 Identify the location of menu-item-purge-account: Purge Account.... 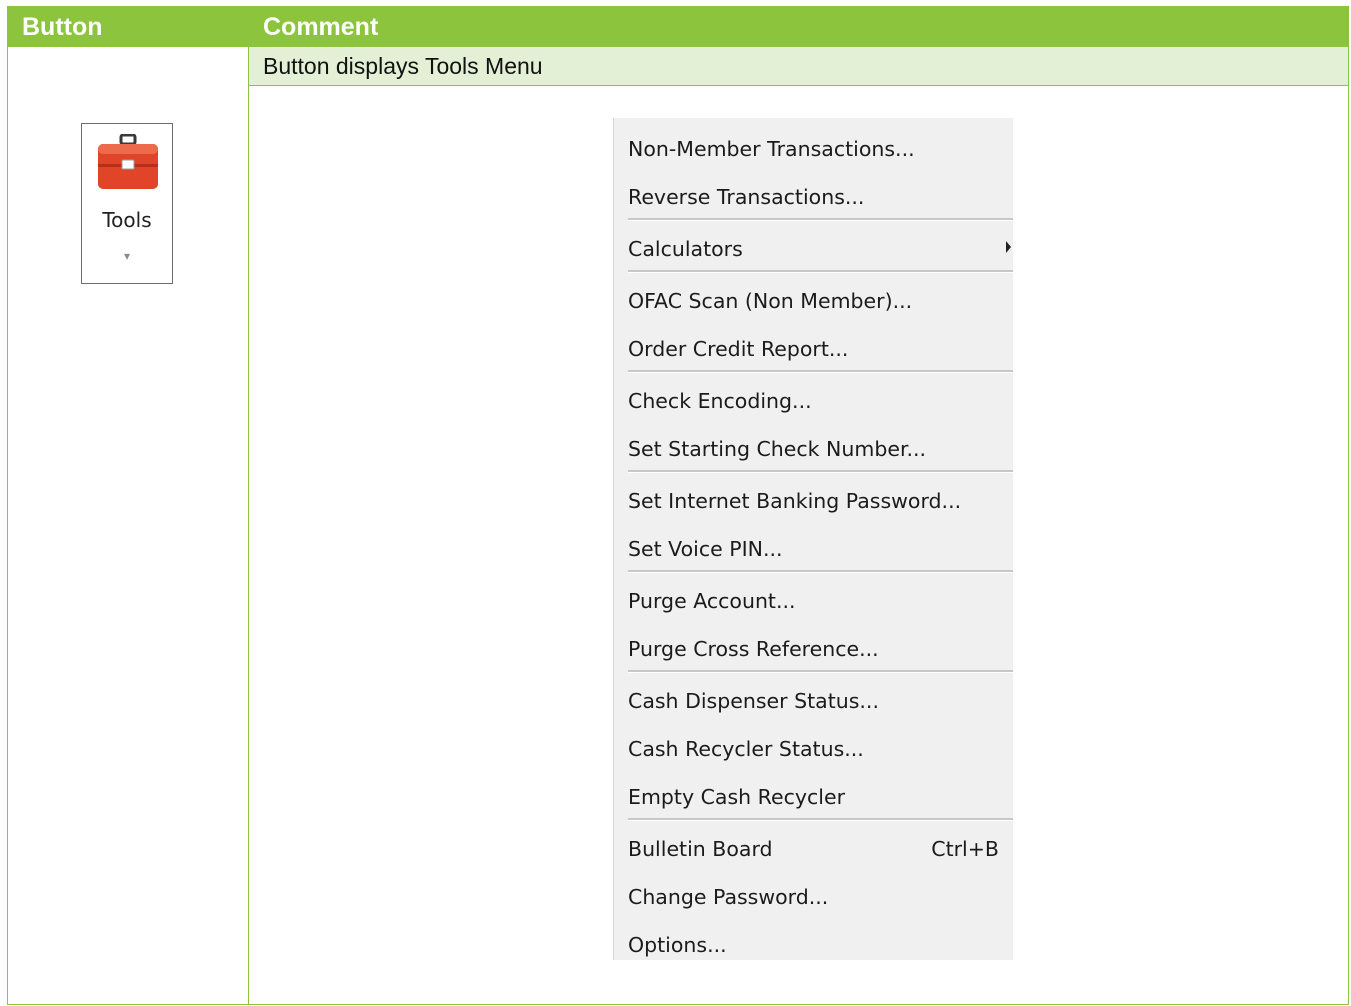
(815, 601).